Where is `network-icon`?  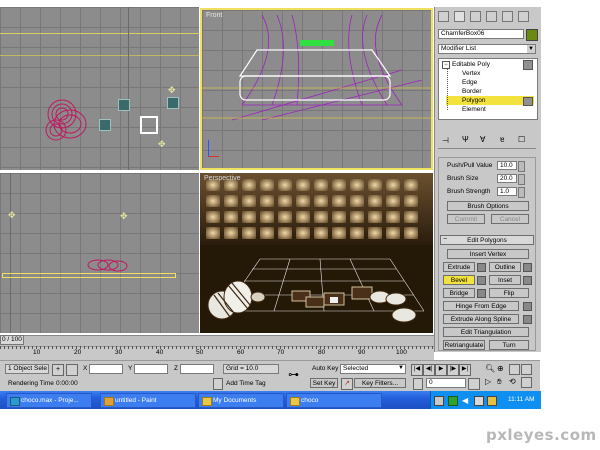
network-icon is located at coordinates (453, 401).